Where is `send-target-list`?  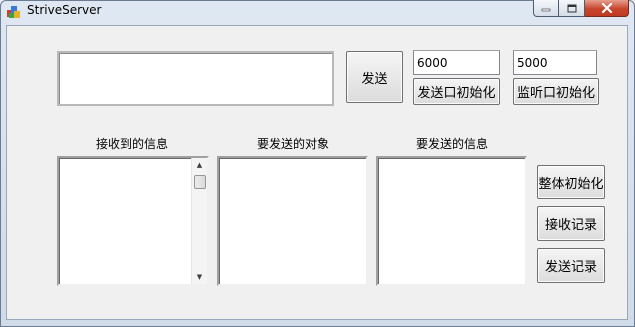
send-target-list is located at coordinates (292, 221).